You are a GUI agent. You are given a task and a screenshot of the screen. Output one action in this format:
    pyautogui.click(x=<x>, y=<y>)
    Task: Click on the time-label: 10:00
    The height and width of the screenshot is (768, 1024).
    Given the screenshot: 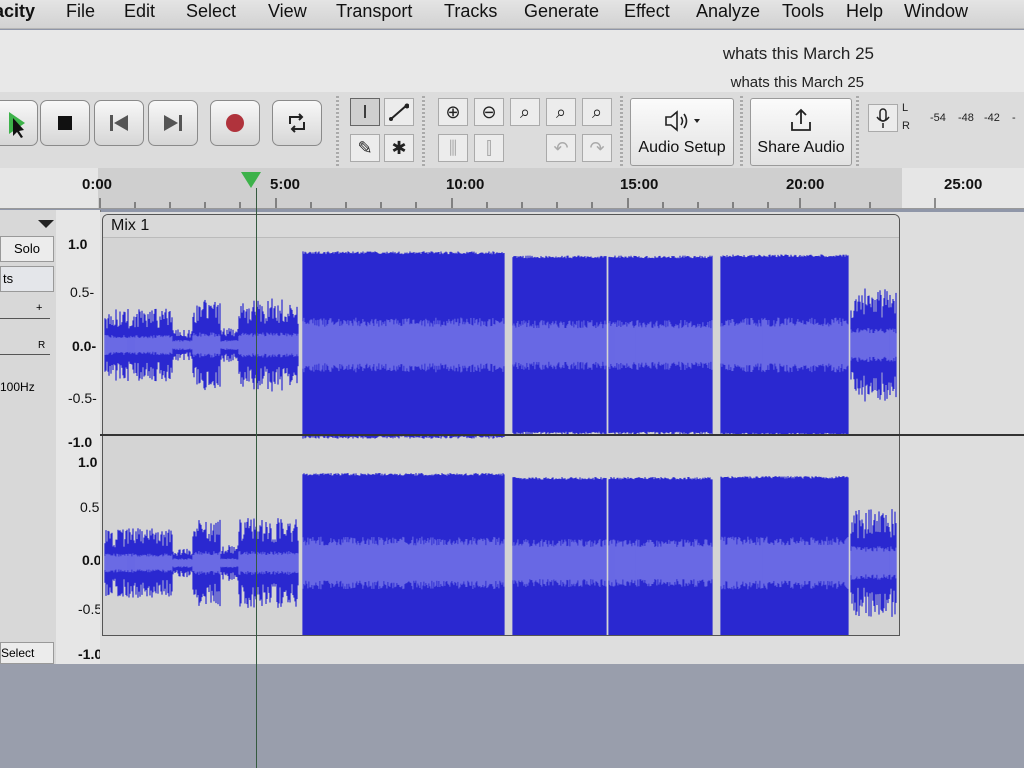 What is the action you would take?
    pyautogui.click(x=465, y=184)
    